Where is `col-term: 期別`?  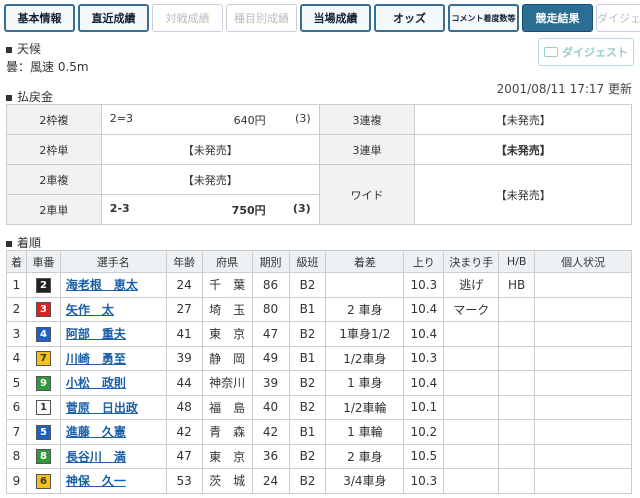 col-term: 期別 is located at coordinates (270, 261).